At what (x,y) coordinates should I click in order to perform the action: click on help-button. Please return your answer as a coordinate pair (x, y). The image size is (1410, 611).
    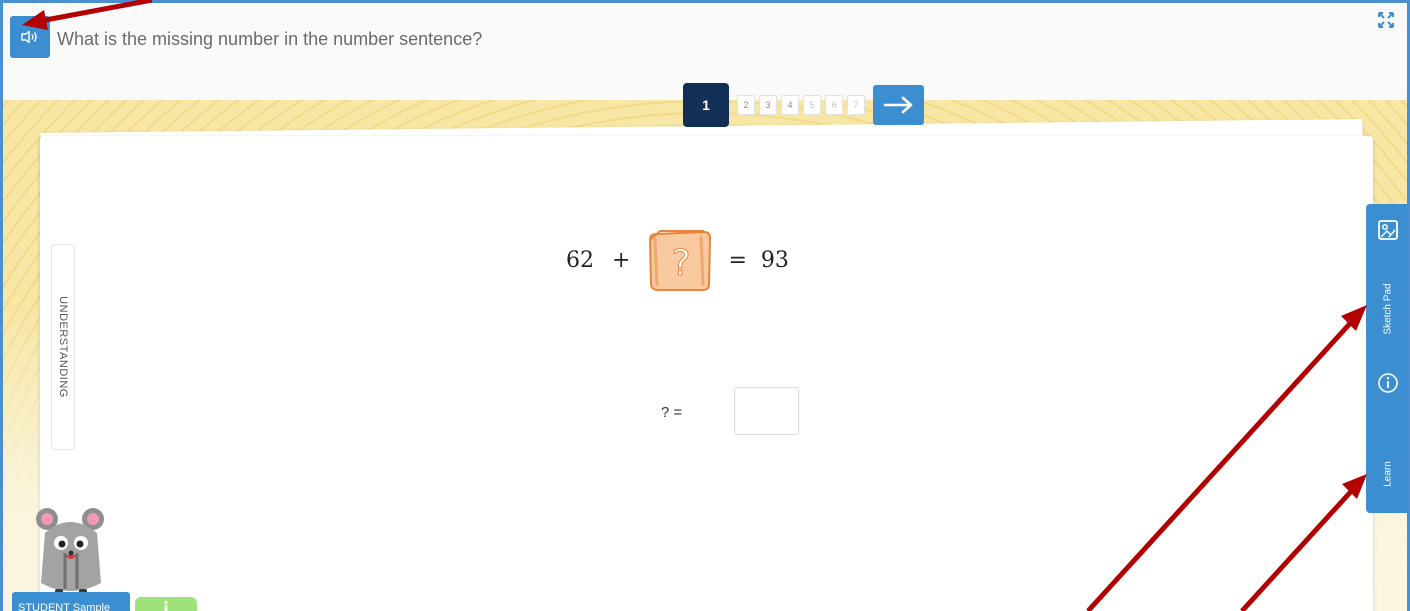
    Looking at the image, I should click on (166, 604).